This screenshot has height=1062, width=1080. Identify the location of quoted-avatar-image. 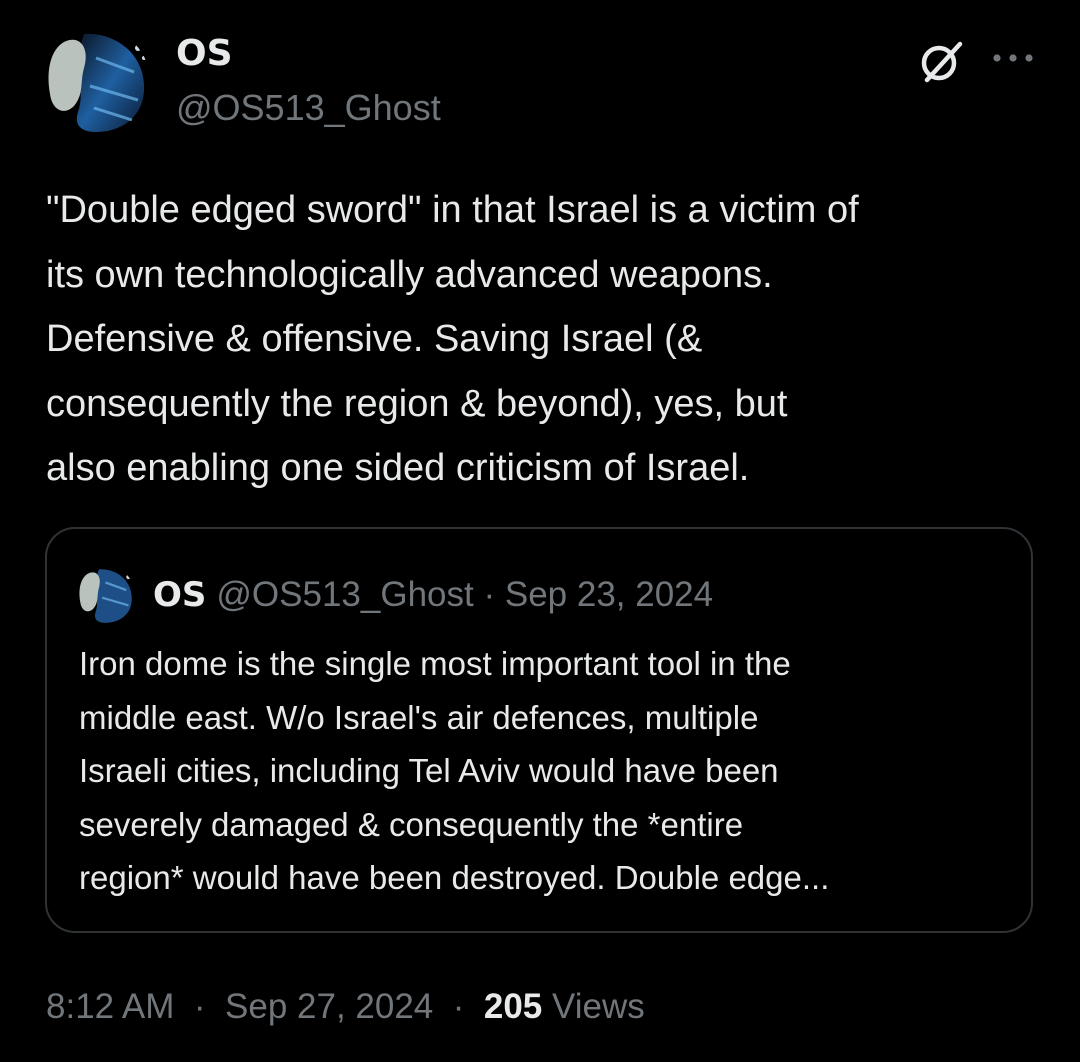
(106, 595).